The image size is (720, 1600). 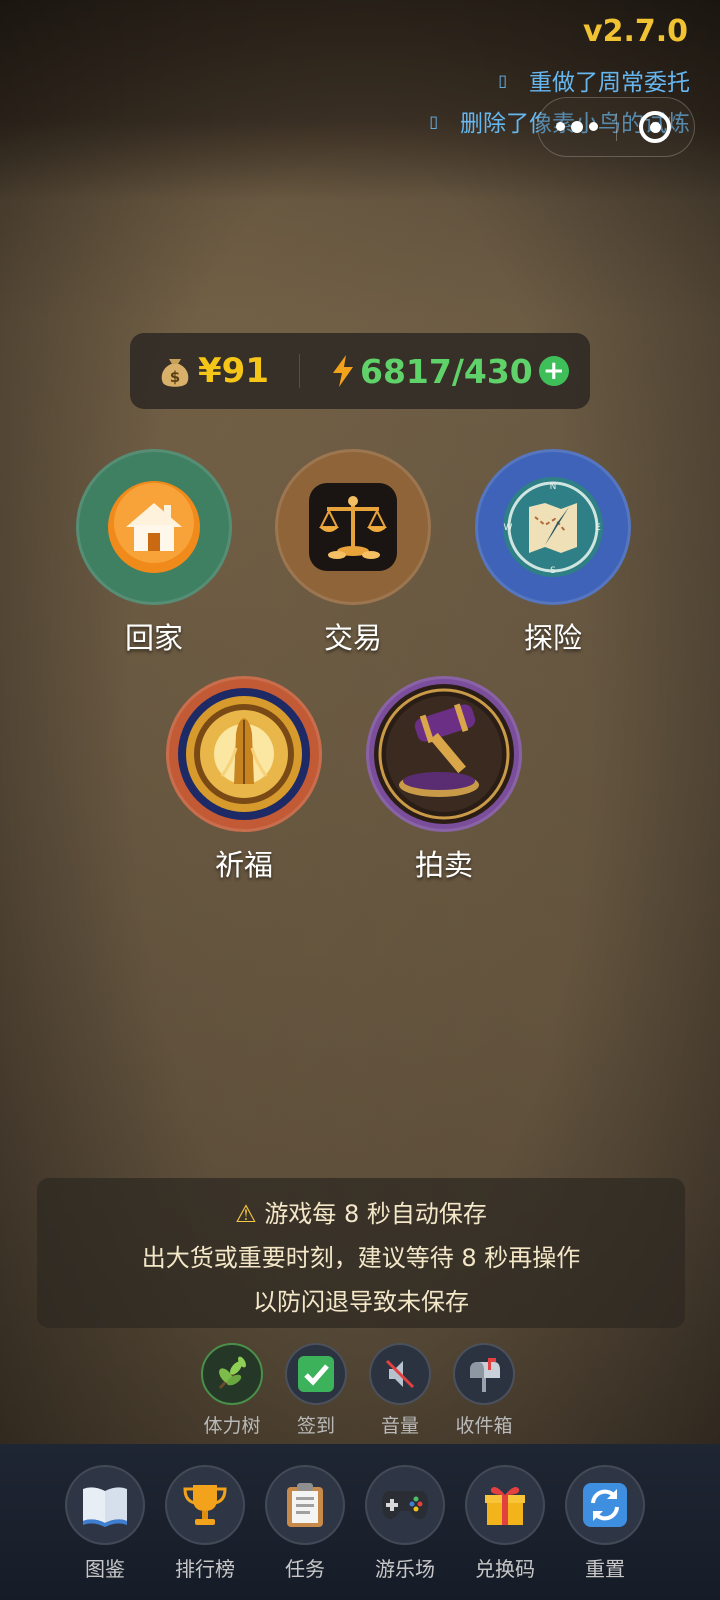 What do you see at coordinates (232, 1426) in the screenshot?
I see `stamina-tree-label: 体力树` at bounding box center [232, 1426].